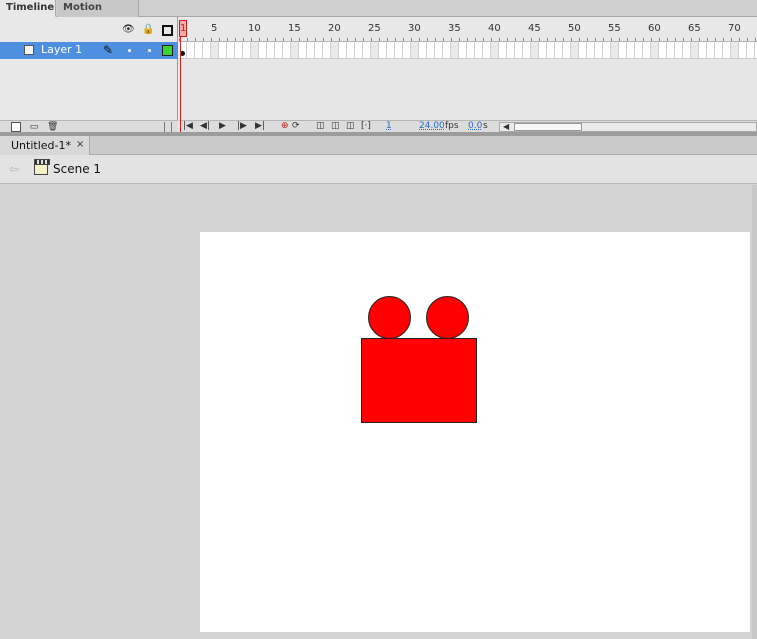  Describe the element at coordinates (447, 317) in the screenshot. I see `red-circle-right` at that location.